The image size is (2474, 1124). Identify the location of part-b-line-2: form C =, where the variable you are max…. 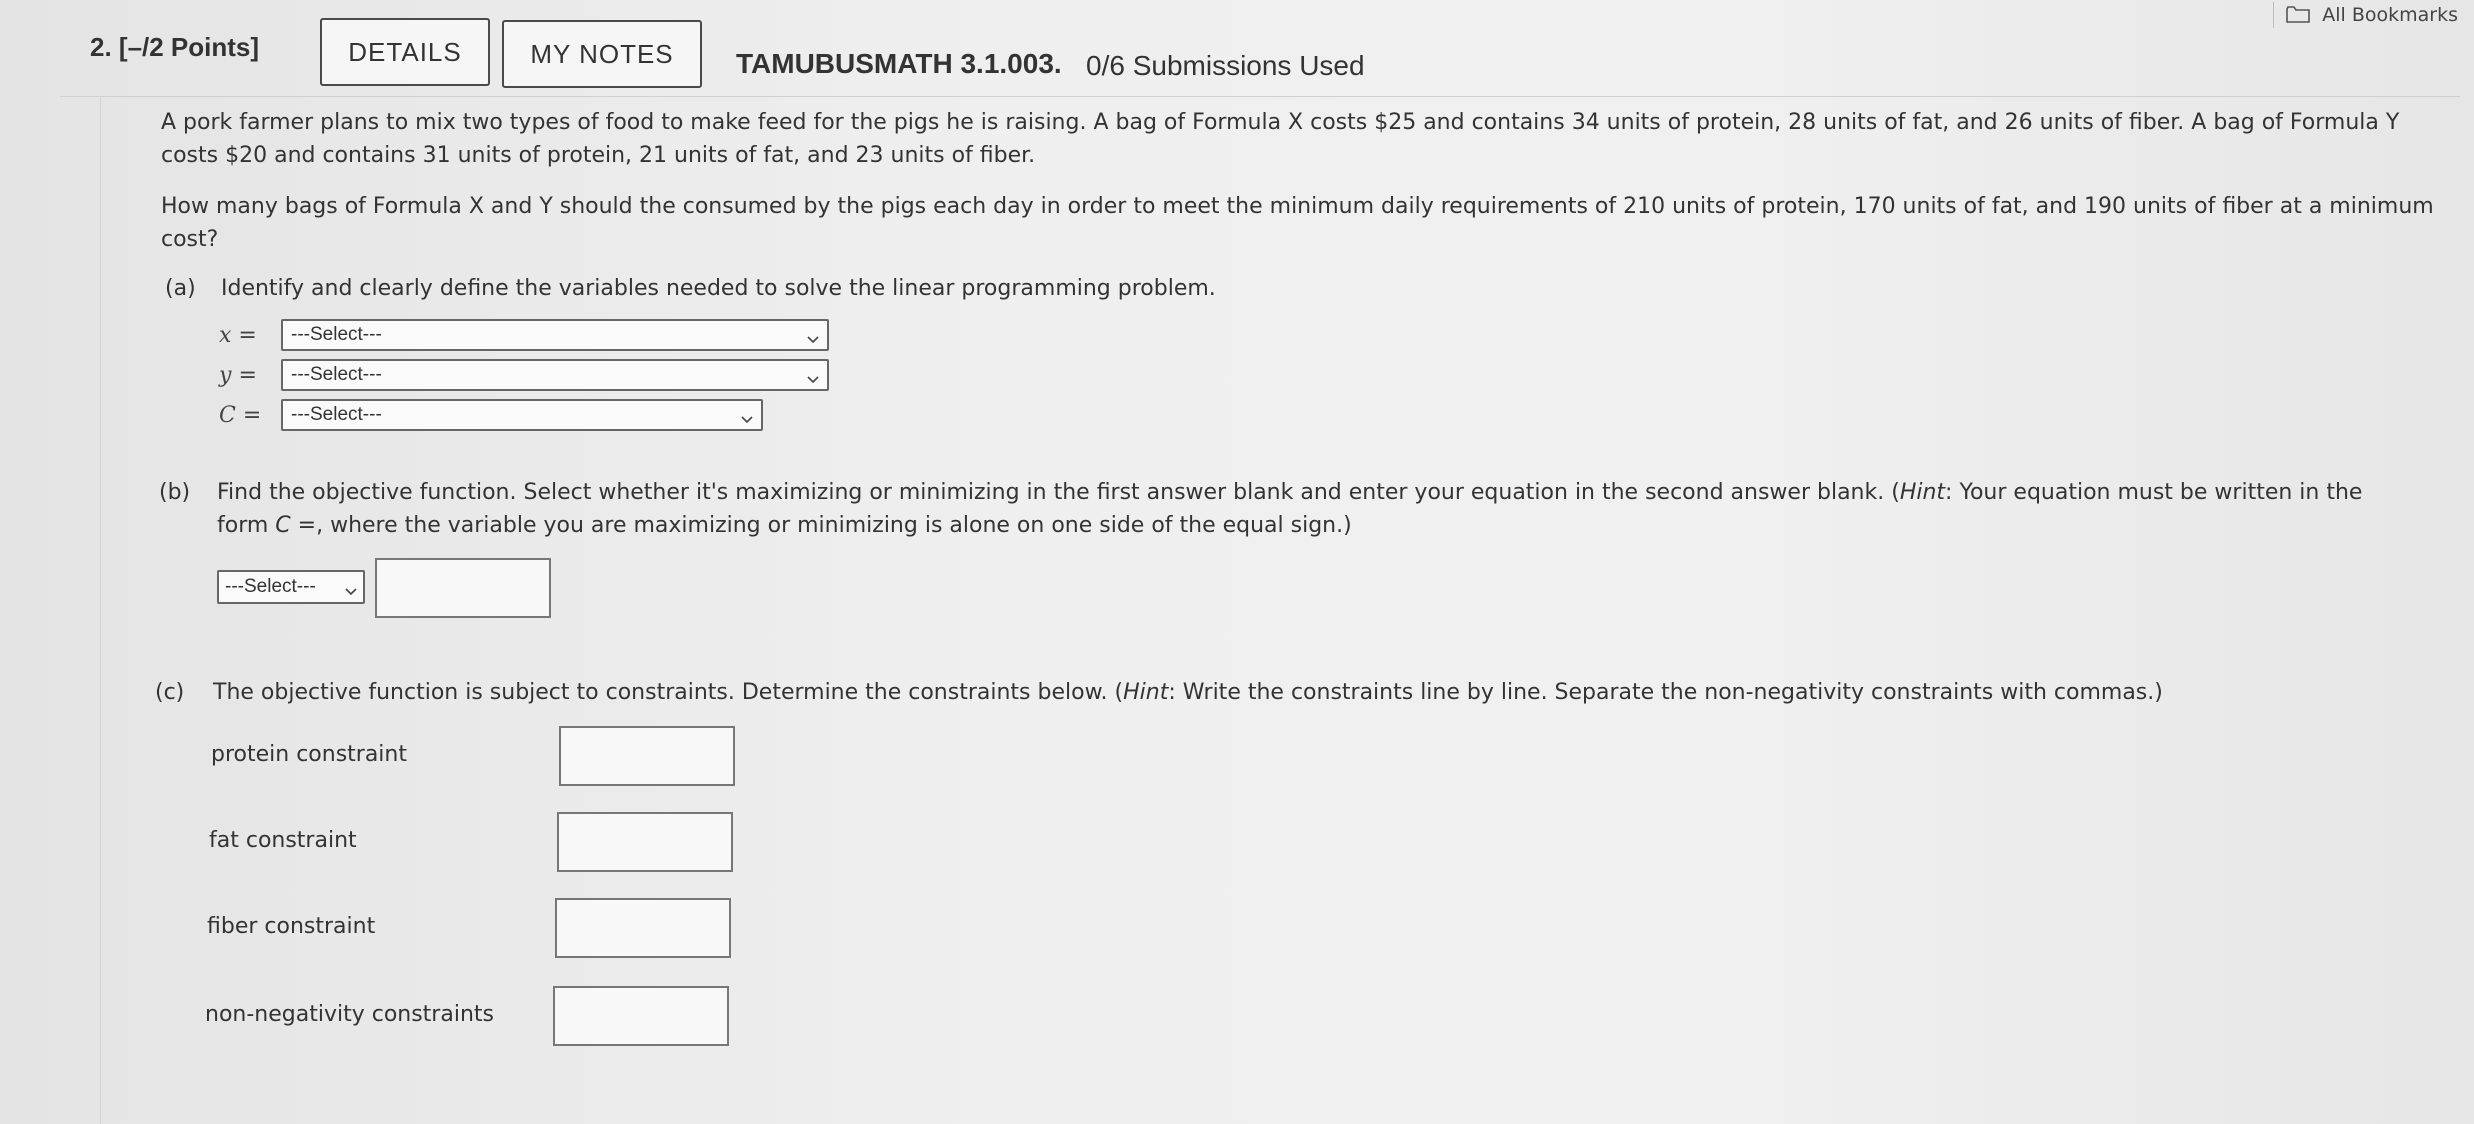
(784, 525).